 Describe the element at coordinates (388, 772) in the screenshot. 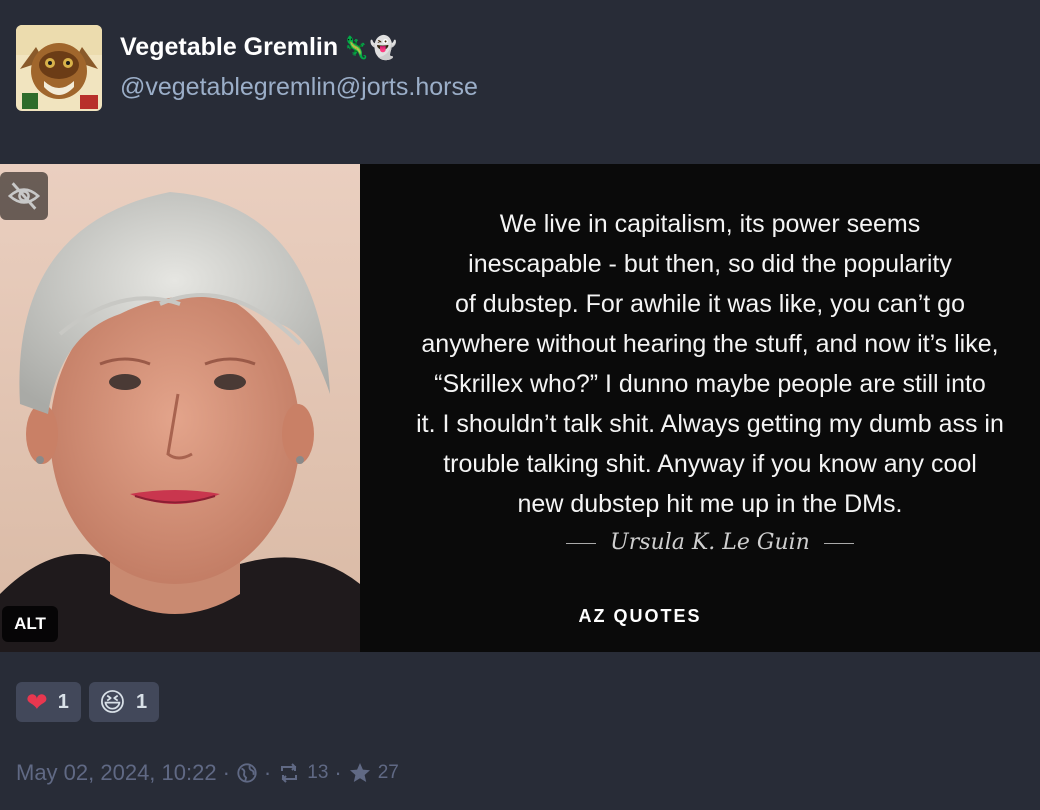

I see `favourites-count: 27` at that location.